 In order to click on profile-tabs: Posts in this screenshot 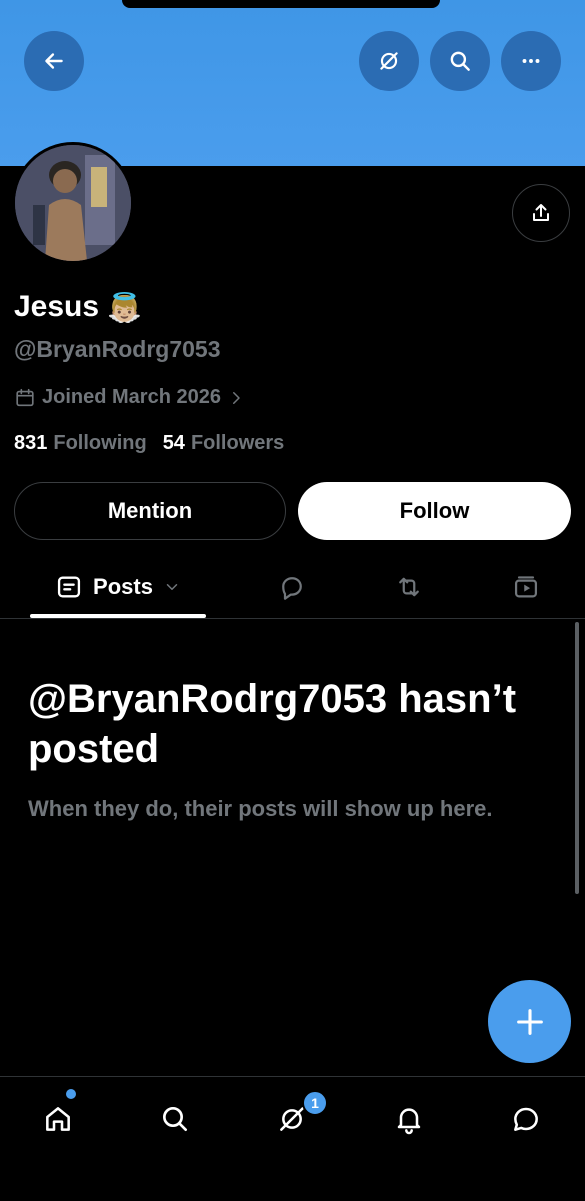, I will do `click(292, 587)`.